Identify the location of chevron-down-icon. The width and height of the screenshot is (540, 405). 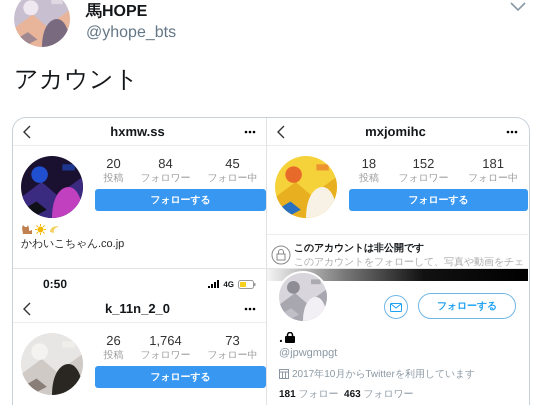
(518, 7).